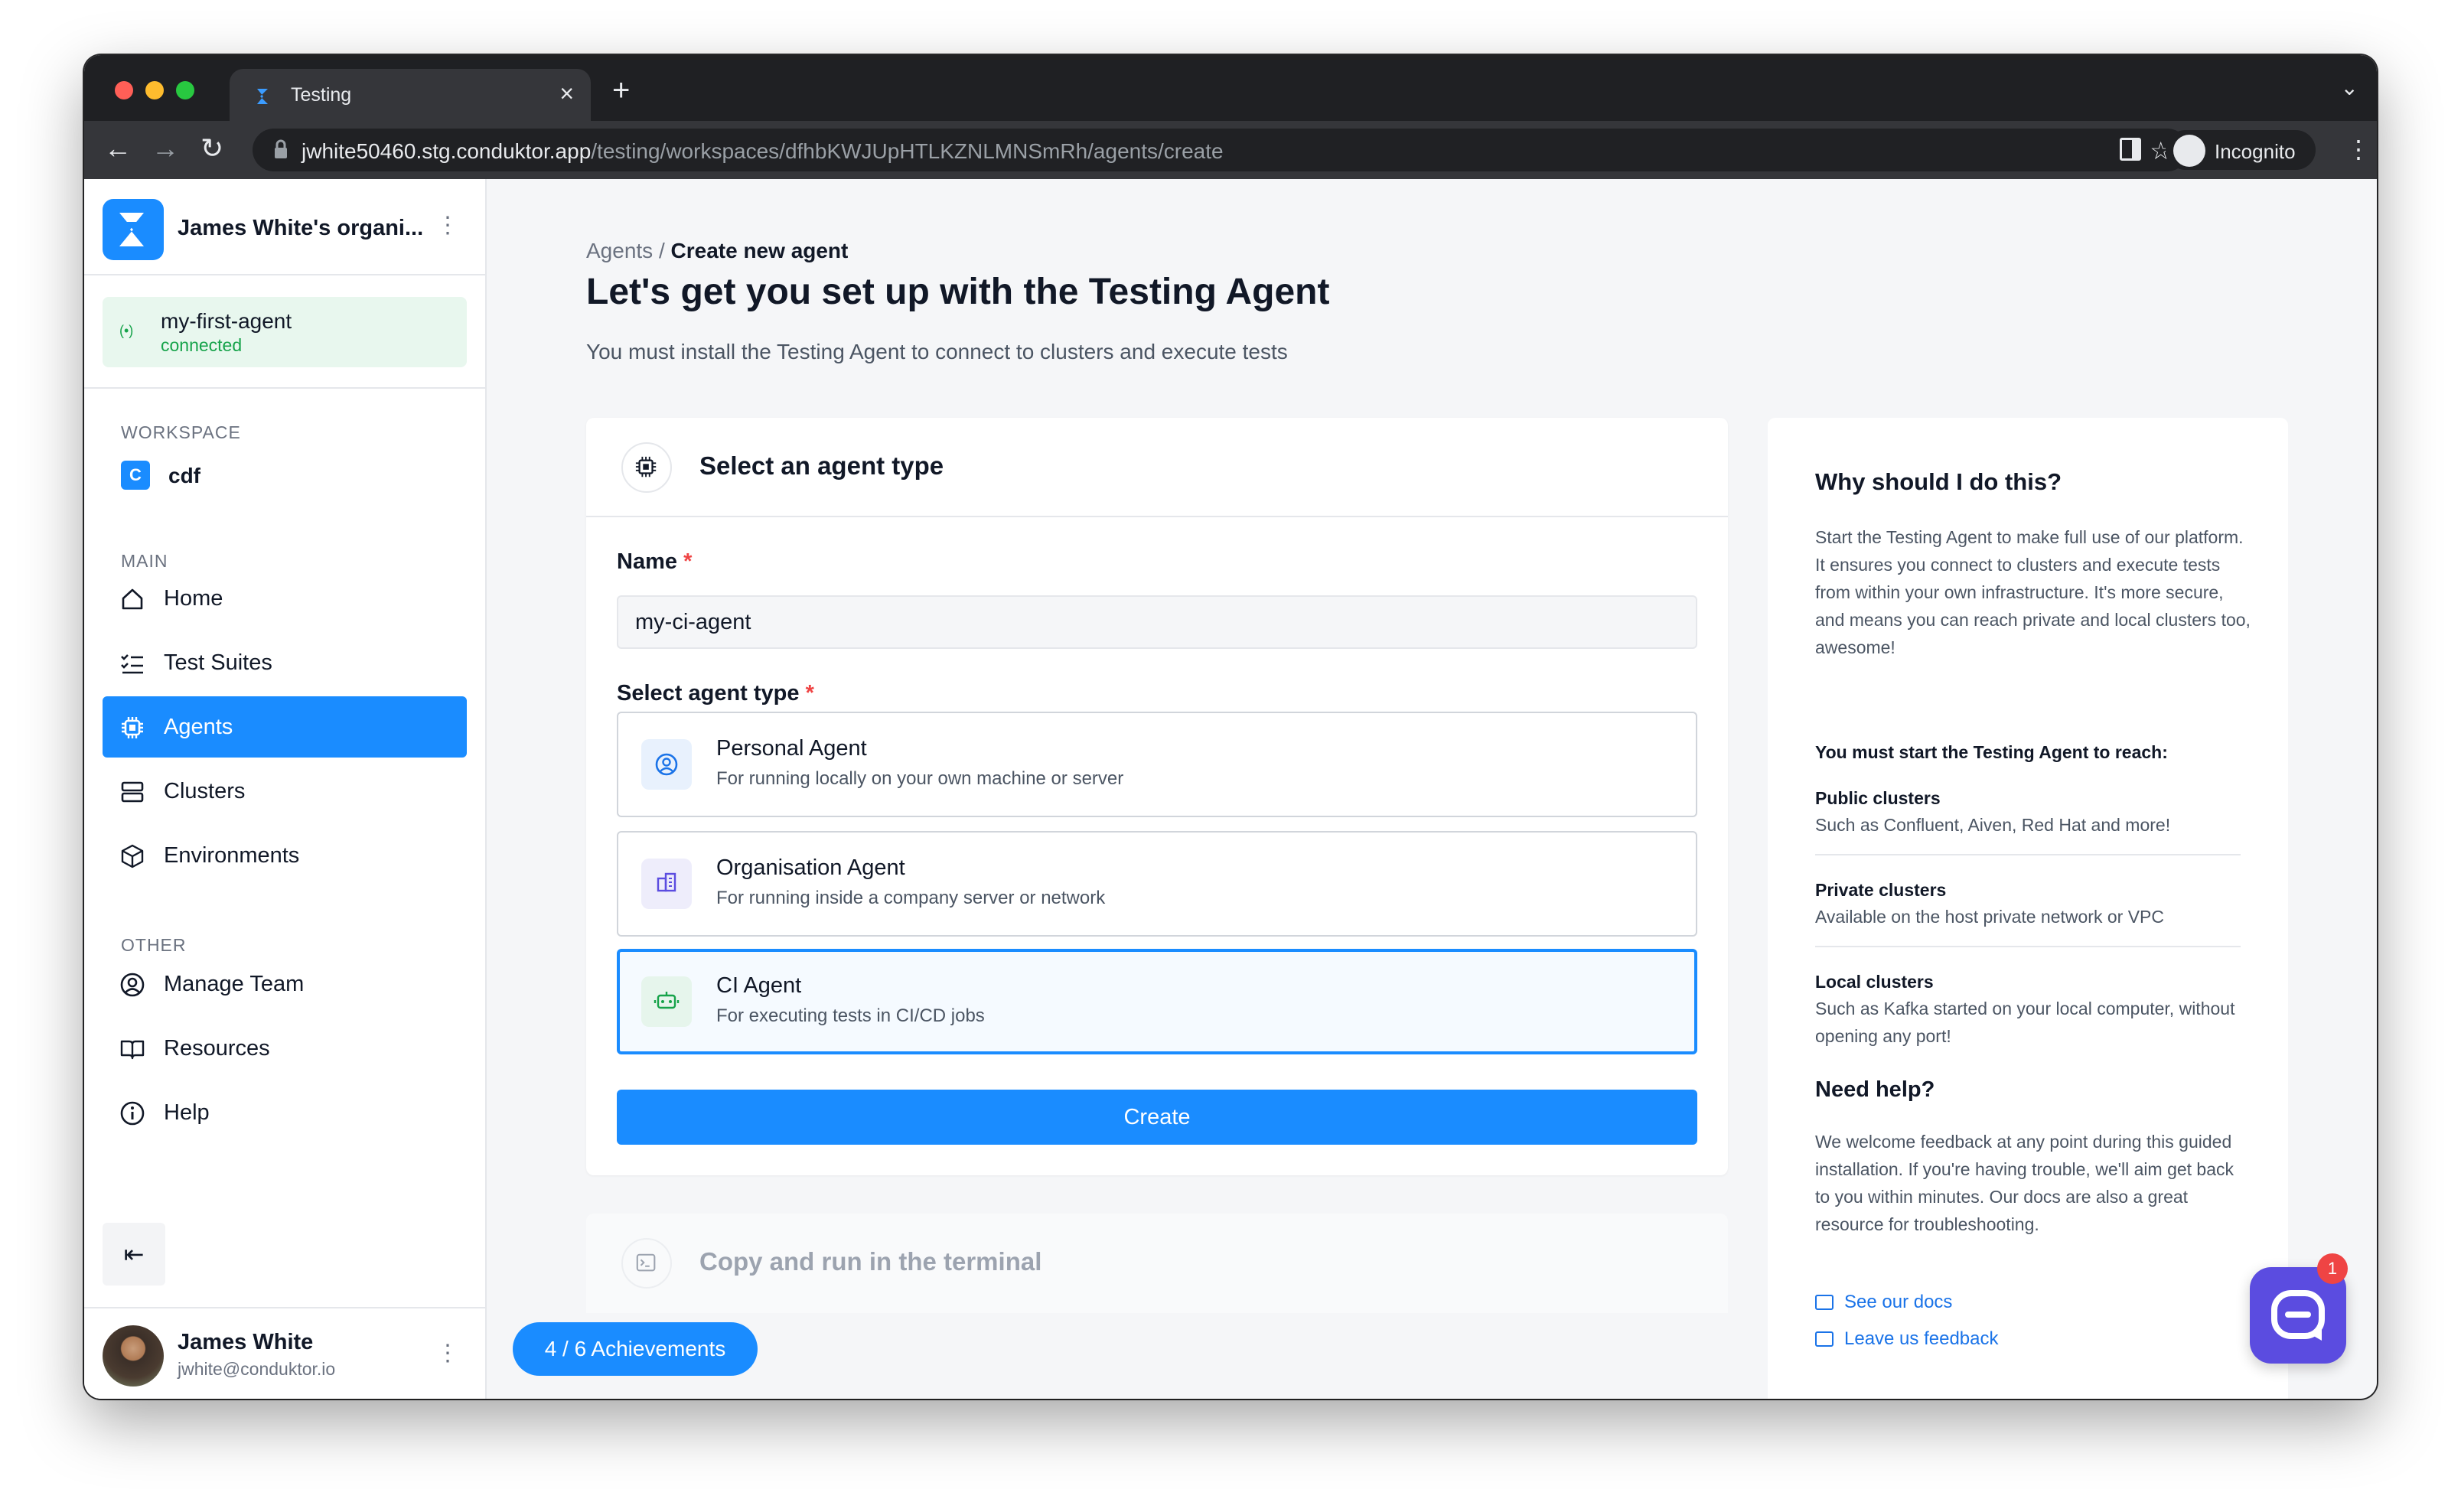  What do you see at coordinates (1157, 622) in the screenshot?
I see `agent-name-input` at bounding box center [1157, 622].